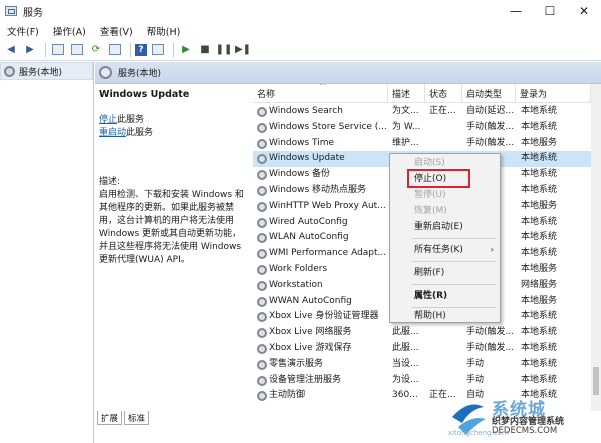 The image size is (601, 443). I want to click on back-arrow-icon: ◀, so click(11, 50).